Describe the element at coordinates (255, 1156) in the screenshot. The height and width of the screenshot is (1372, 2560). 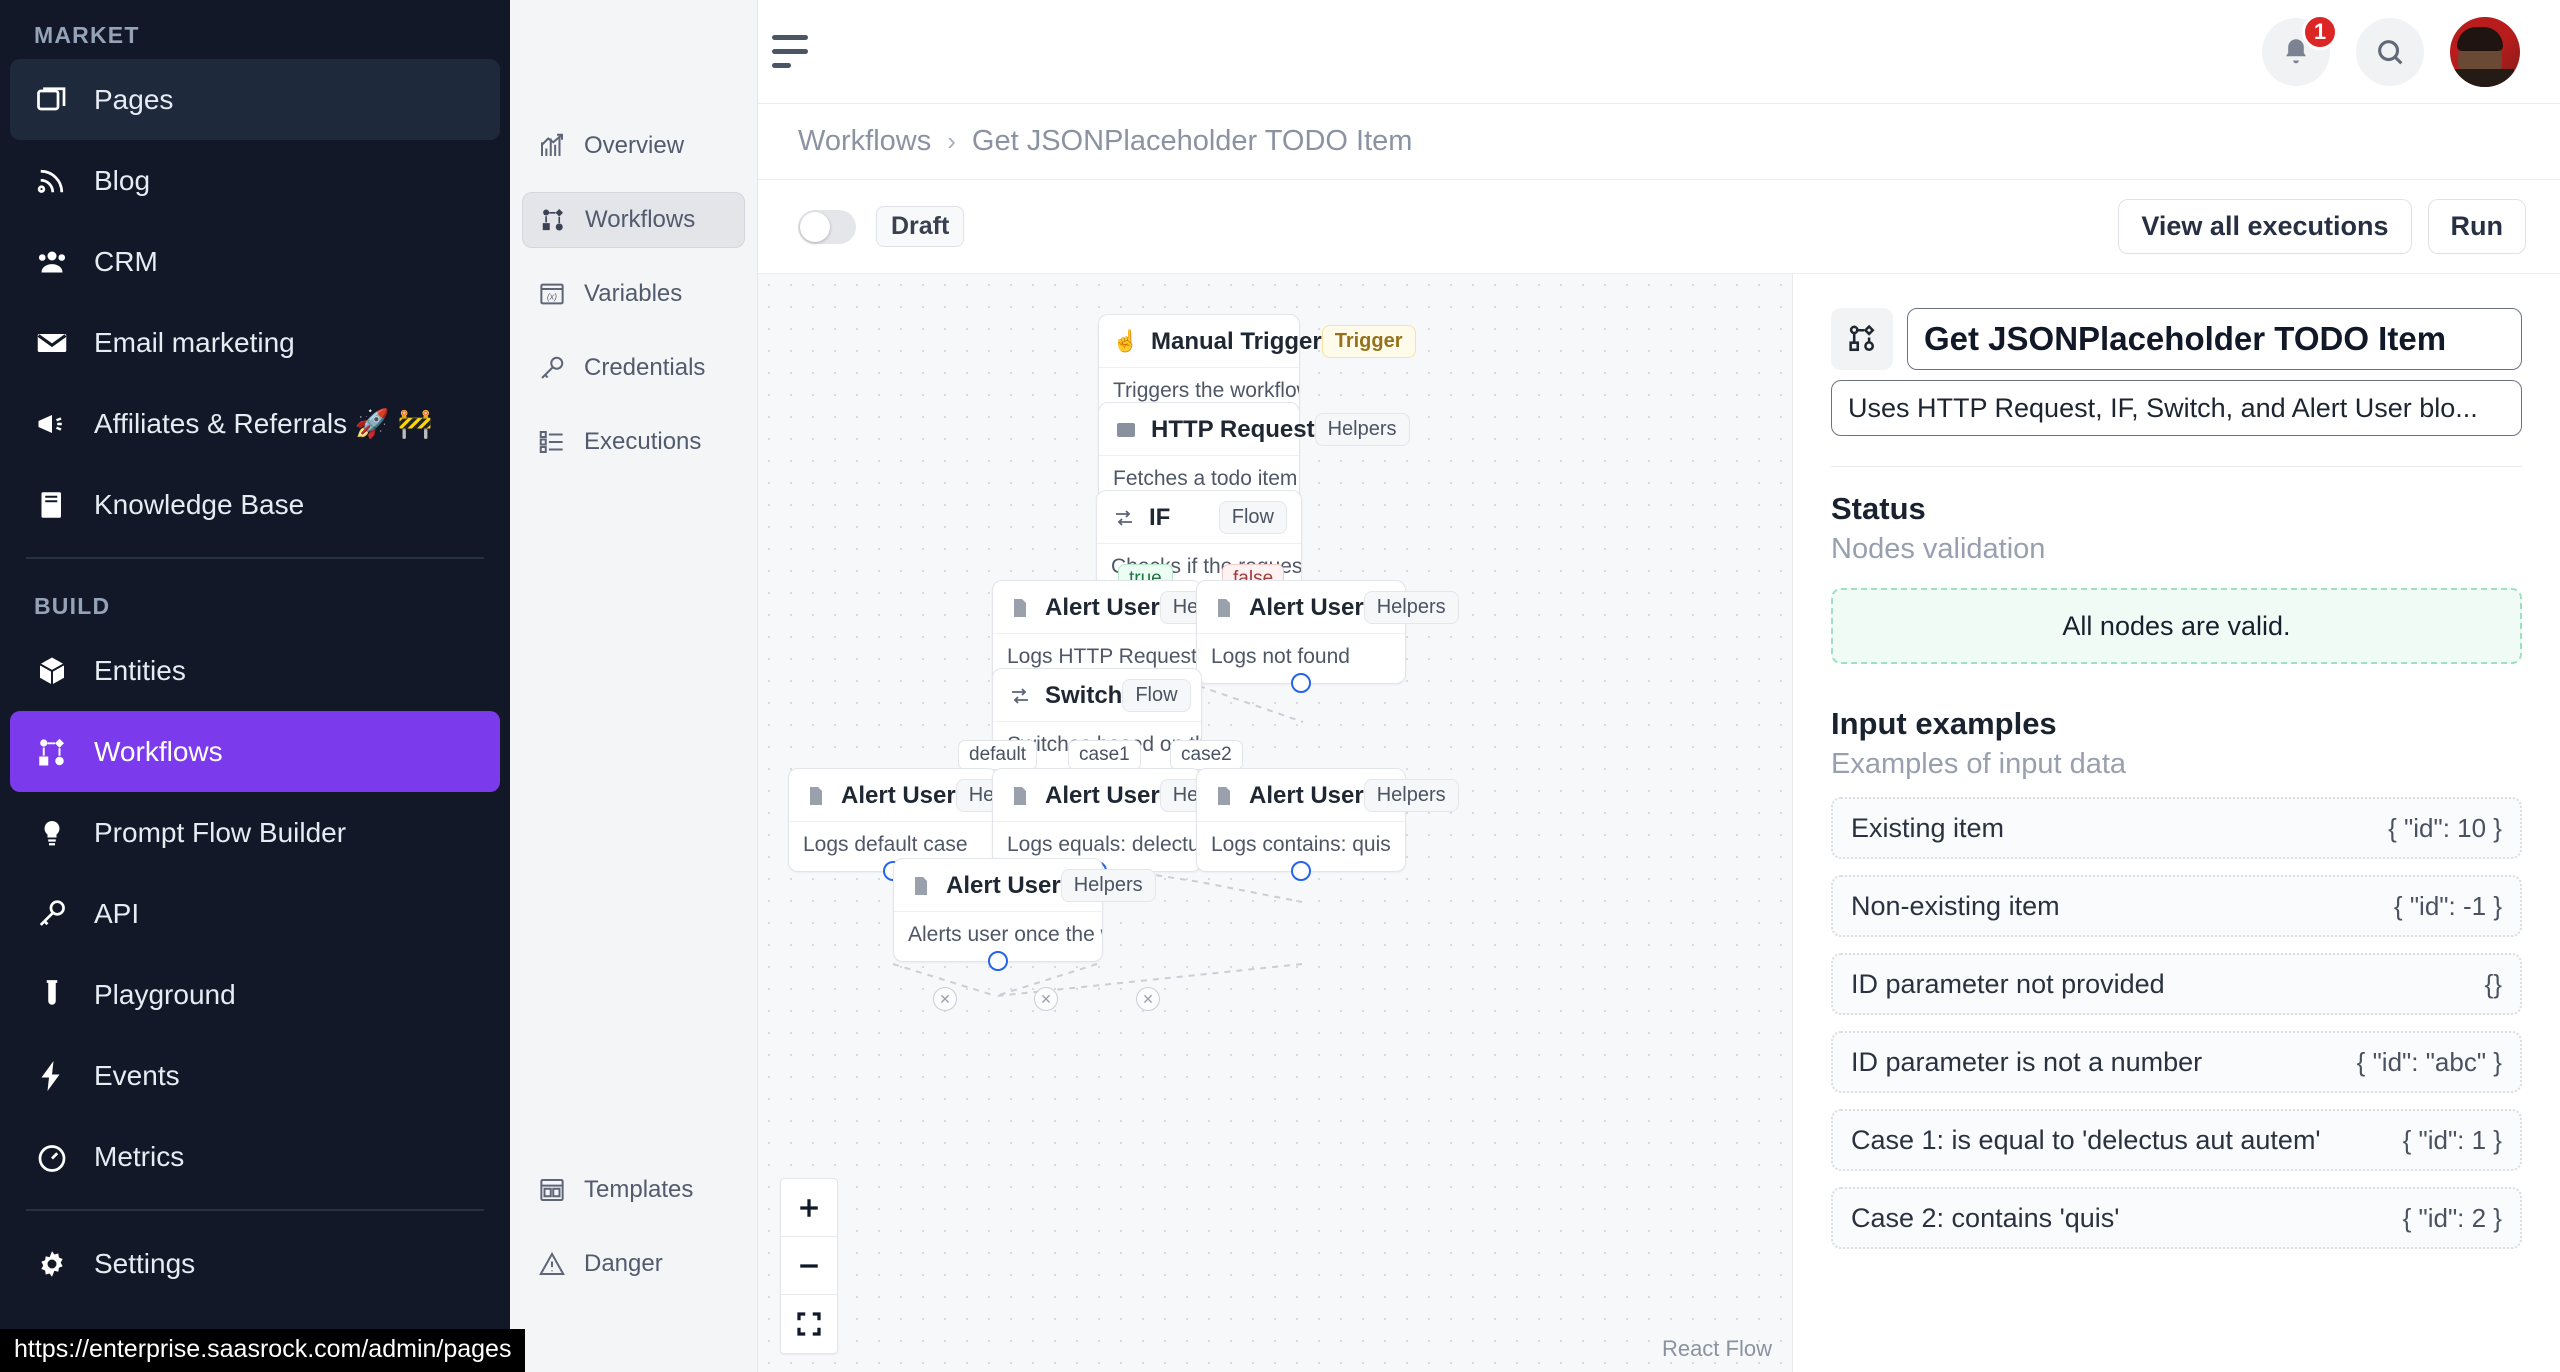
I see `sidebar-item-metrics: Metrics` at that location.